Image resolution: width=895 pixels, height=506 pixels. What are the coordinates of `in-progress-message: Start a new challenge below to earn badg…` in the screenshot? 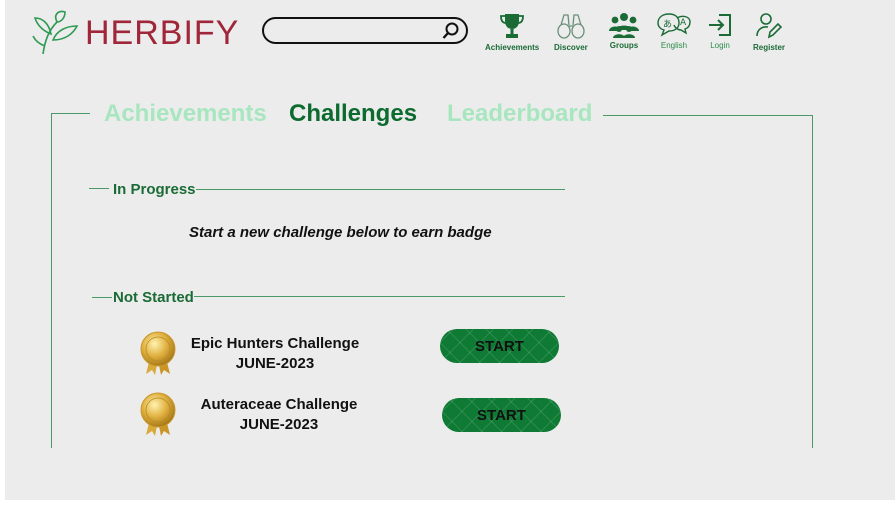 It's located at (340, 232).